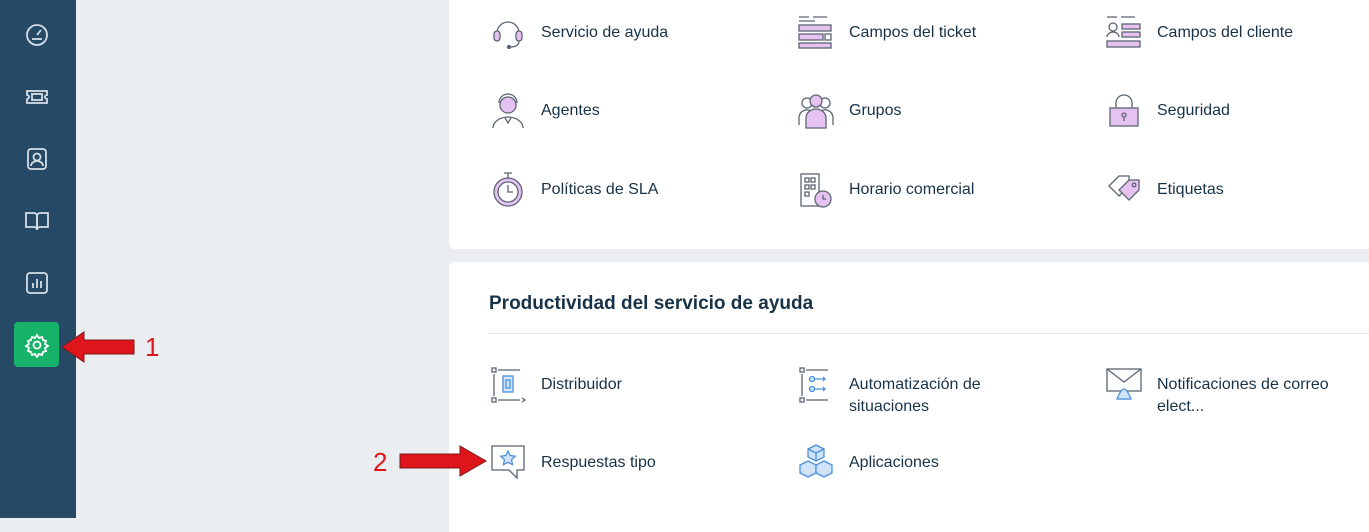 This screenshot has width=1369, height=532. Describe the element at coordinates (816, 190) in the screenshot. I see `business-hours-icon` at that location.